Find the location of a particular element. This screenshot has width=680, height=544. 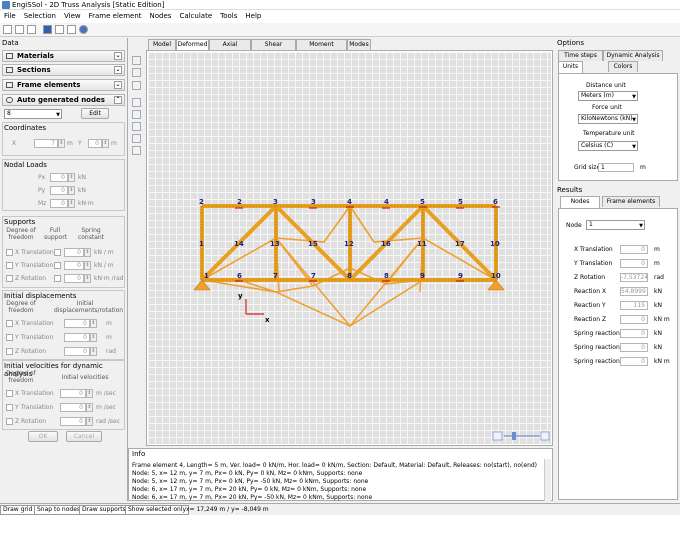

tab-time-steps: Time steps is located at coordinates (580, 55).